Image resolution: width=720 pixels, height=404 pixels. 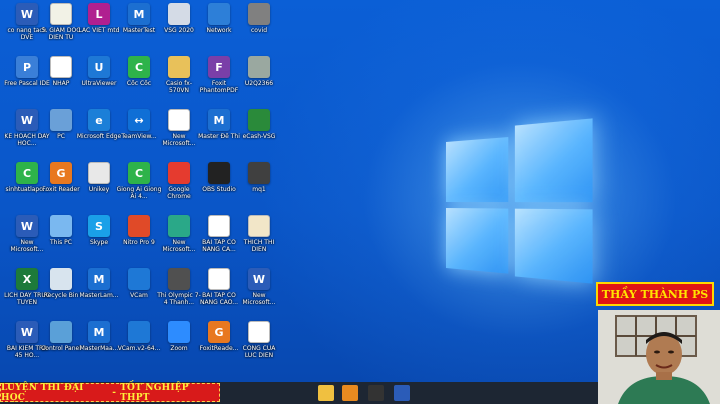 What do you see at coordinates (99, 14) in the screenshot?
I see `lacviet-icon: L` at bounding box center [99, 14].